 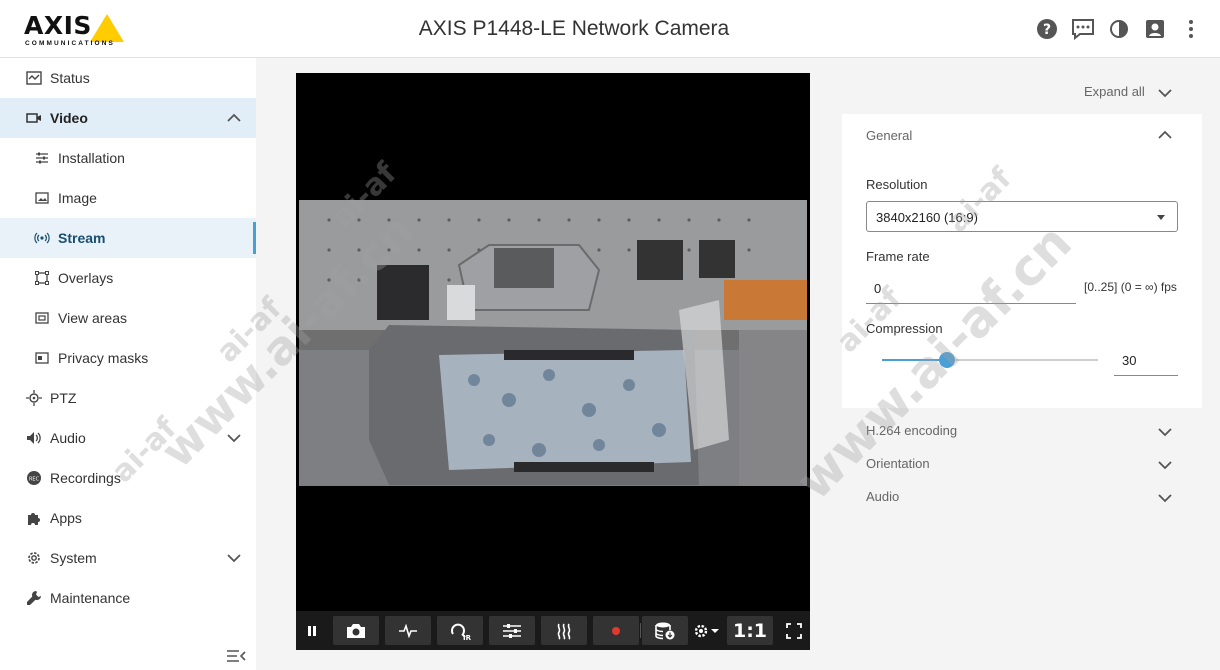 I want to click on help-icon: ?, so click(x=1047, y=29).